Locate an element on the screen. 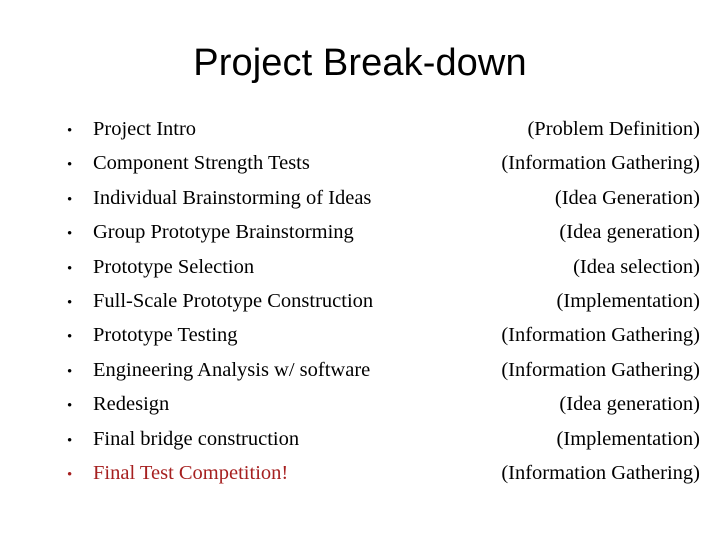 The height and width of the screenshot is (540, 720). list-item: Project Intro (Problem Definition) is located at coordinates (380, 129).